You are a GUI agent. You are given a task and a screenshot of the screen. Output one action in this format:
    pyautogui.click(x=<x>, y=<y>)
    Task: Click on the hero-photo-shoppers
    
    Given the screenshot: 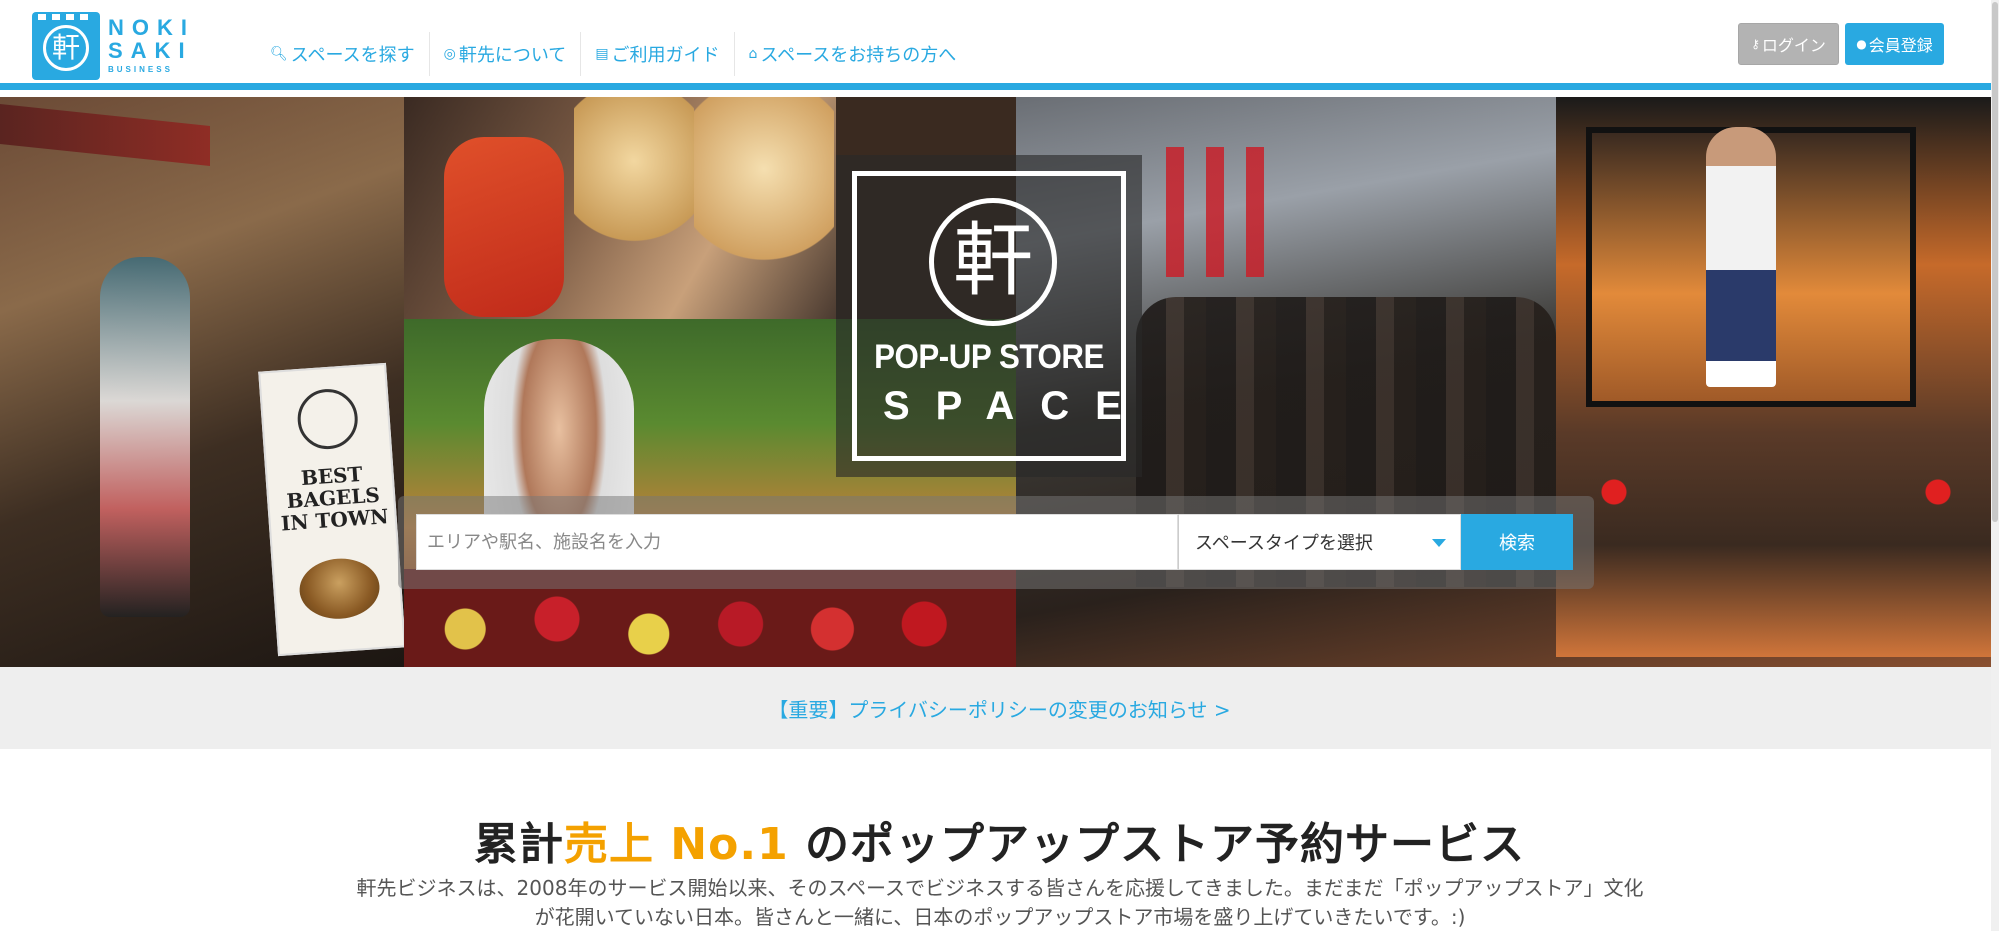 What is the action you would take?
    pyautogui.click(x=620, y=208)
    